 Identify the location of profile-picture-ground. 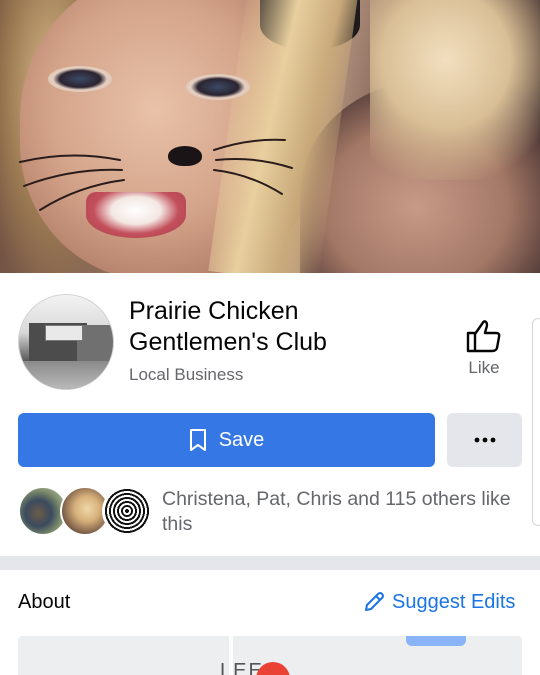
(66, 375).